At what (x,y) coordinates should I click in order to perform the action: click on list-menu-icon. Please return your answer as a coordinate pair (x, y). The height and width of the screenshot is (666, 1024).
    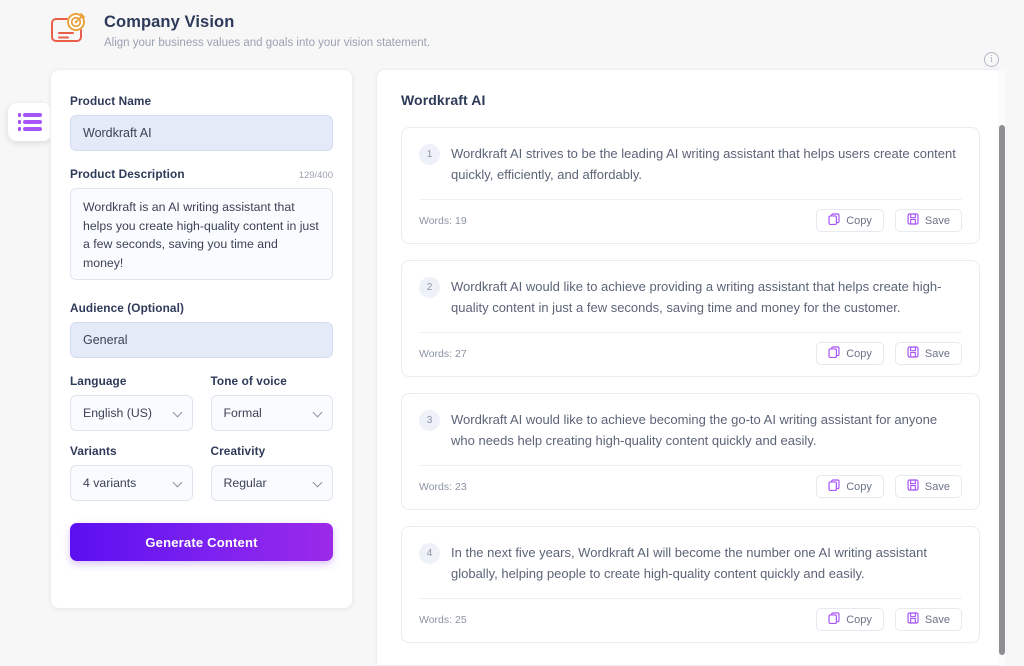
    Looking at the image, I should click on (30, 122).